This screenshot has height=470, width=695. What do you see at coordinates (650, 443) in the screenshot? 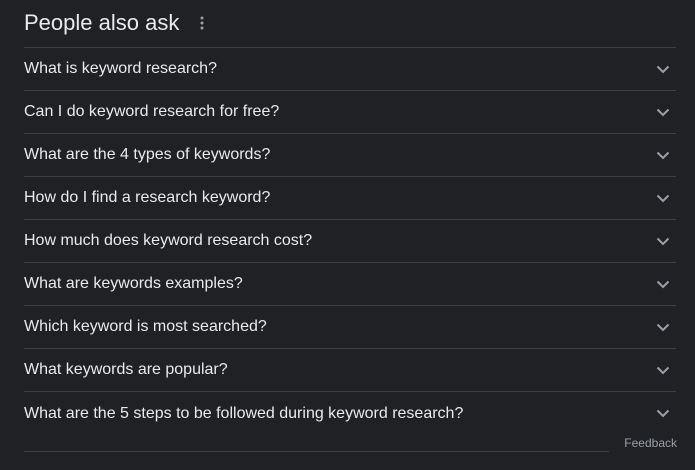
I see `feedback-link: Feedback` at bounding box center [650, 443].